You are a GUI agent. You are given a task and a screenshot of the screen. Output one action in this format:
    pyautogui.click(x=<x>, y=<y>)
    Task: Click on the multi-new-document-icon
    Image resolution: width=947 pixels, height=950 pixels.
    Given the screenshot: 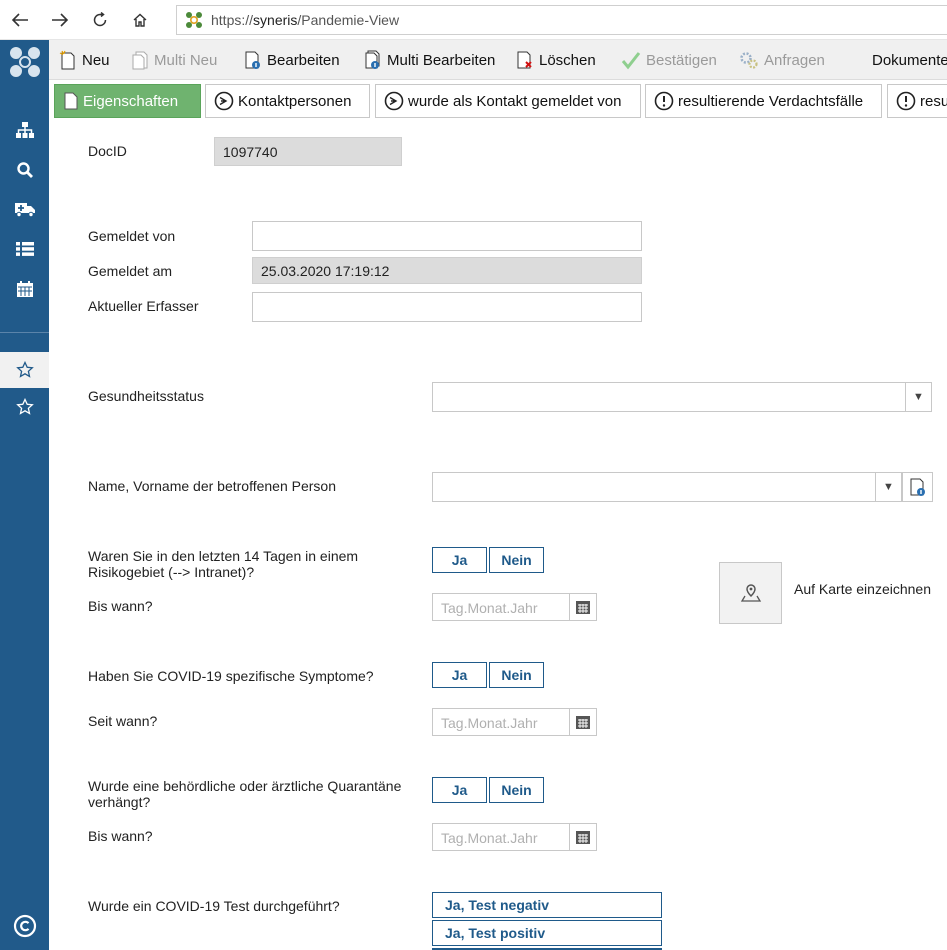 What is the action you would take?
    pyautogui.click(x=140, y=60)
    